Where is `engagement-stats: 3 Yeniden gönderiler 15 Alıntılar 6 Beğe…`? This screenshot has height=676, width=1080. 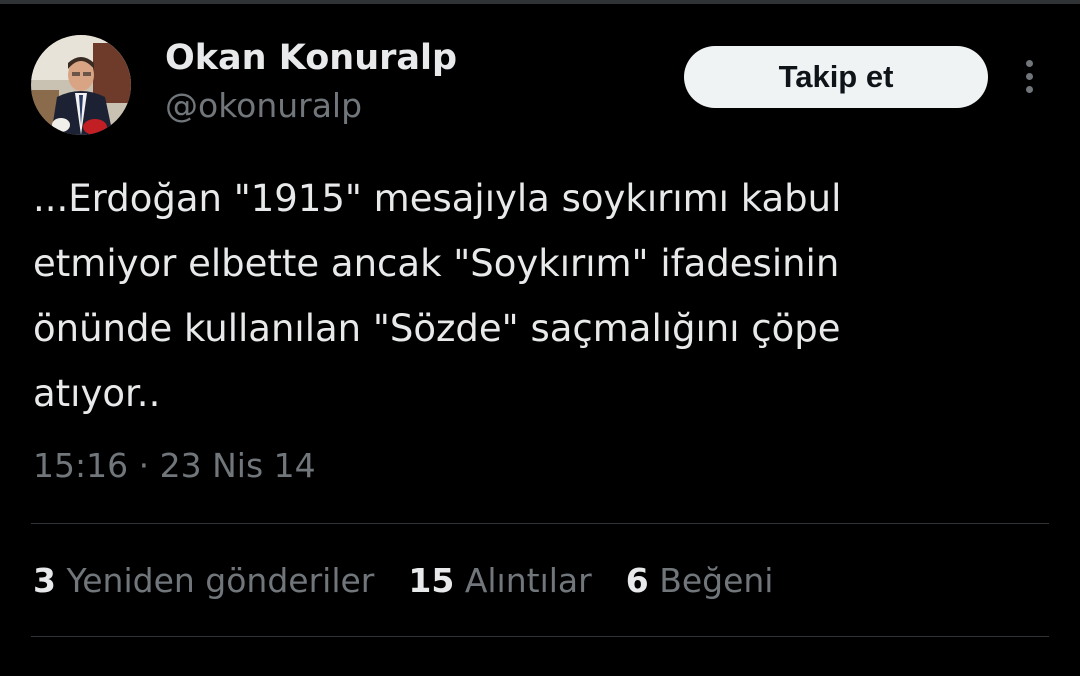 engagement-stats: 3 Yeniden gönderiler 15 Alıntılar 6 Beğe… is located at coordinates (420, 580).